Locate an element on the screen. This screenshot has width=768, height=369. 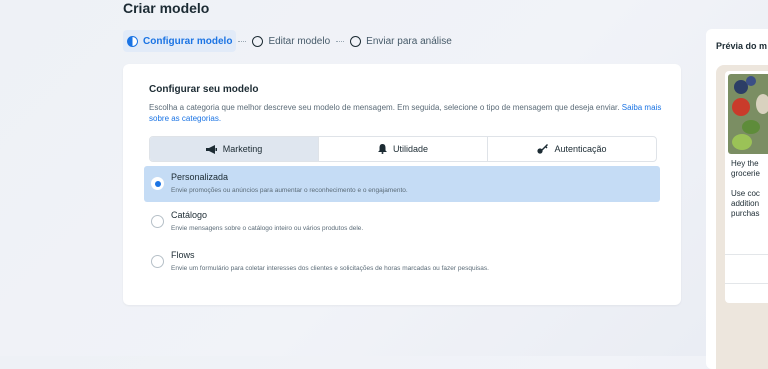
tab-label: Marketing is located at coordinates (242, 149).